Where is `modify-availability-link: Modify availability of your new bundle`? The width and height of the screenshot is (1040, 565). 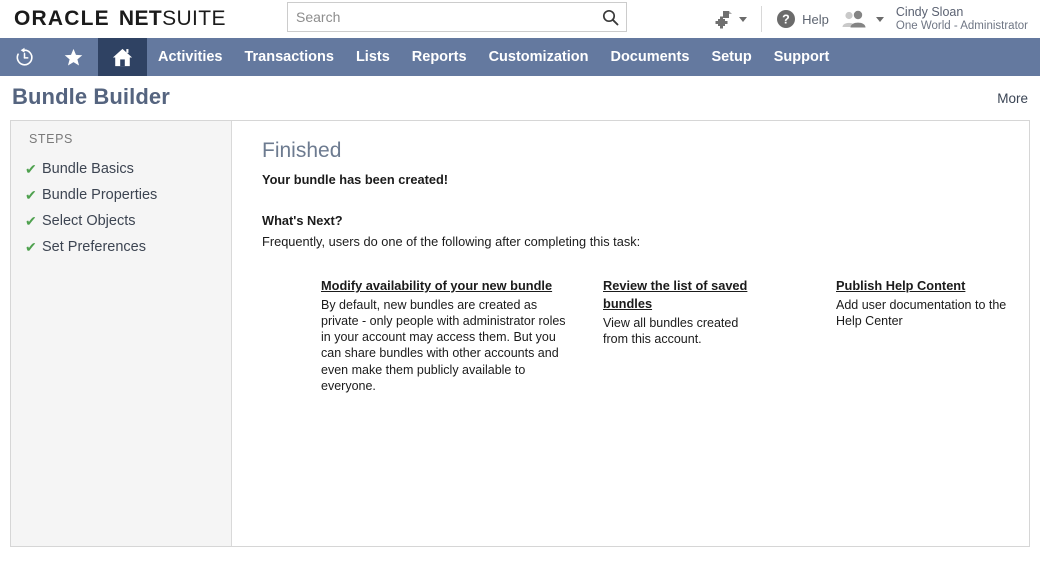
modify-availability-link: Modify availability of your new bundle is located at coordinates (436, 285).